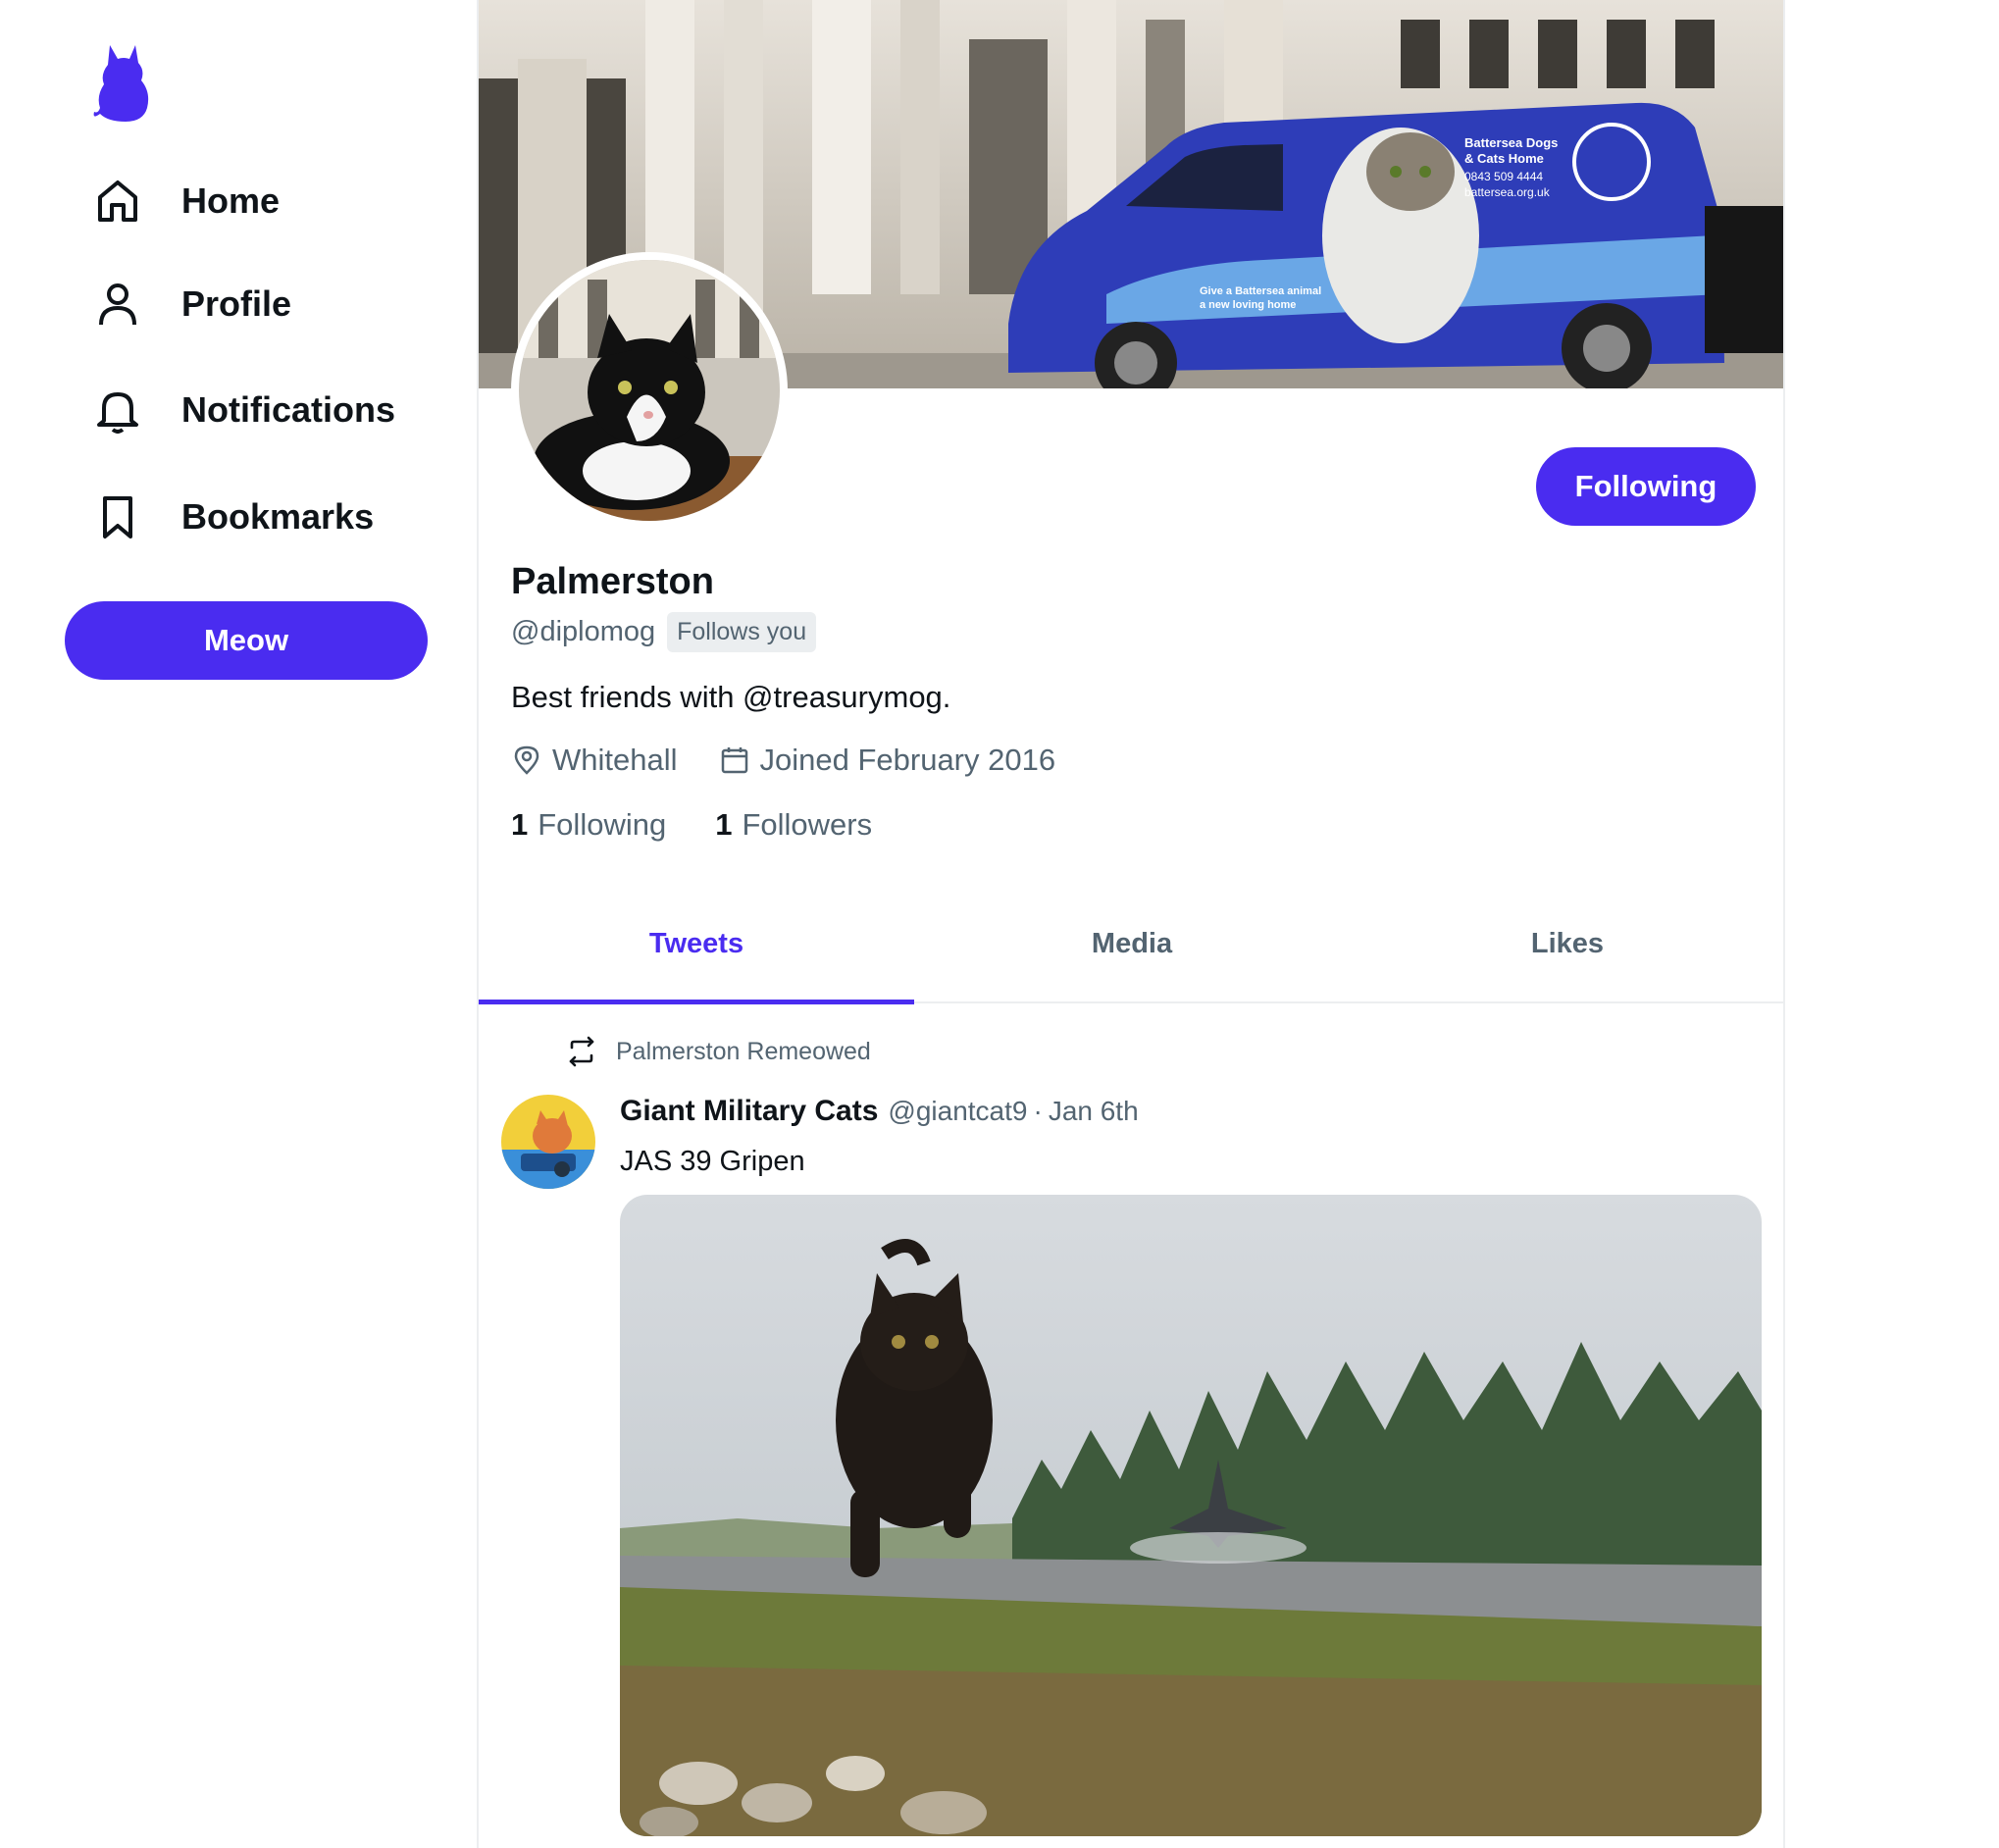 The image size is (1999, 1848). I want to click on tab-likes: Likes, so click(1567, 943).